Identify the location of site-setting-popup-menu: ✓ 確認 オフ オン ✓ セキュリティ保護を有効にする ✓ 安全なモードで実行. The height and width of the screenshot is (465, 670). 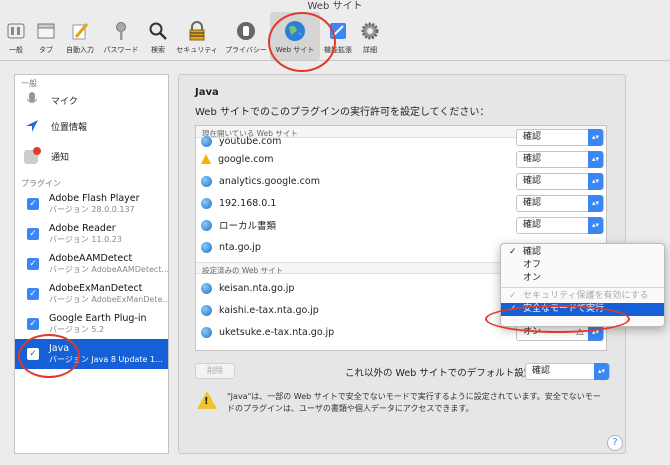
(582, 285).